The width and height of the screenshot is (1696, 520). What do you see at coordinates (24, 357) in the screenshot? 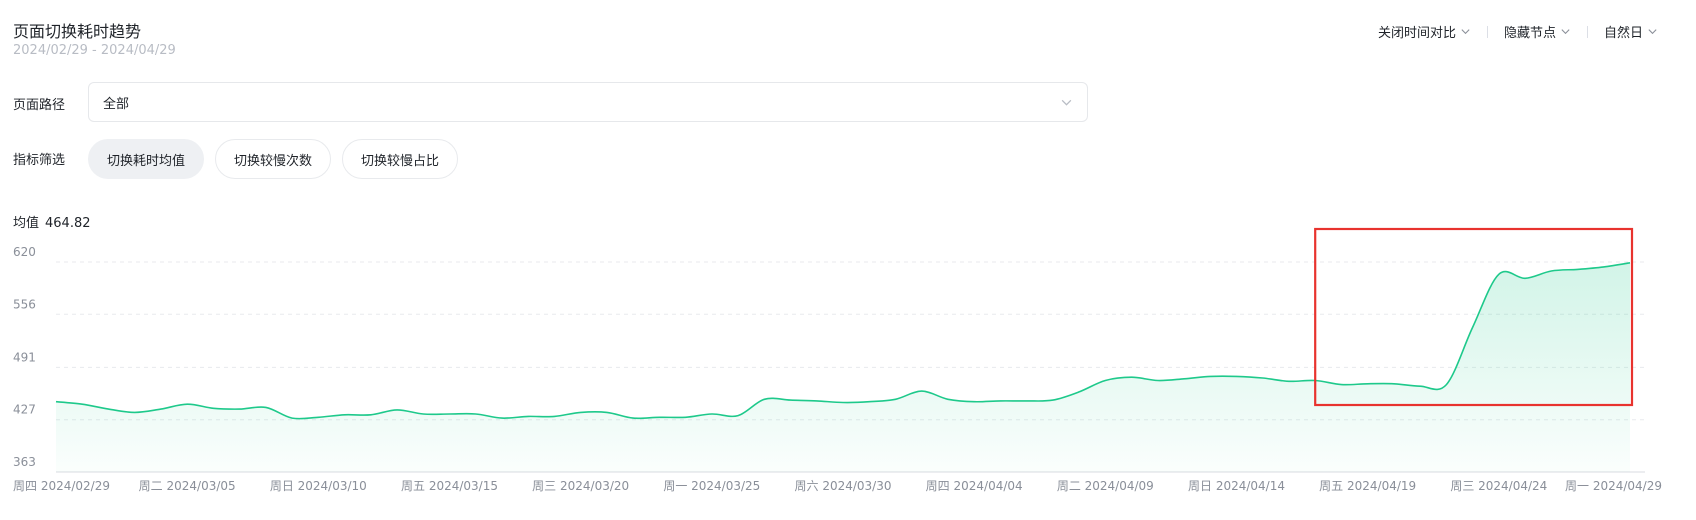
I see `y-tick-label: 491` at bounding box center [24, 357].